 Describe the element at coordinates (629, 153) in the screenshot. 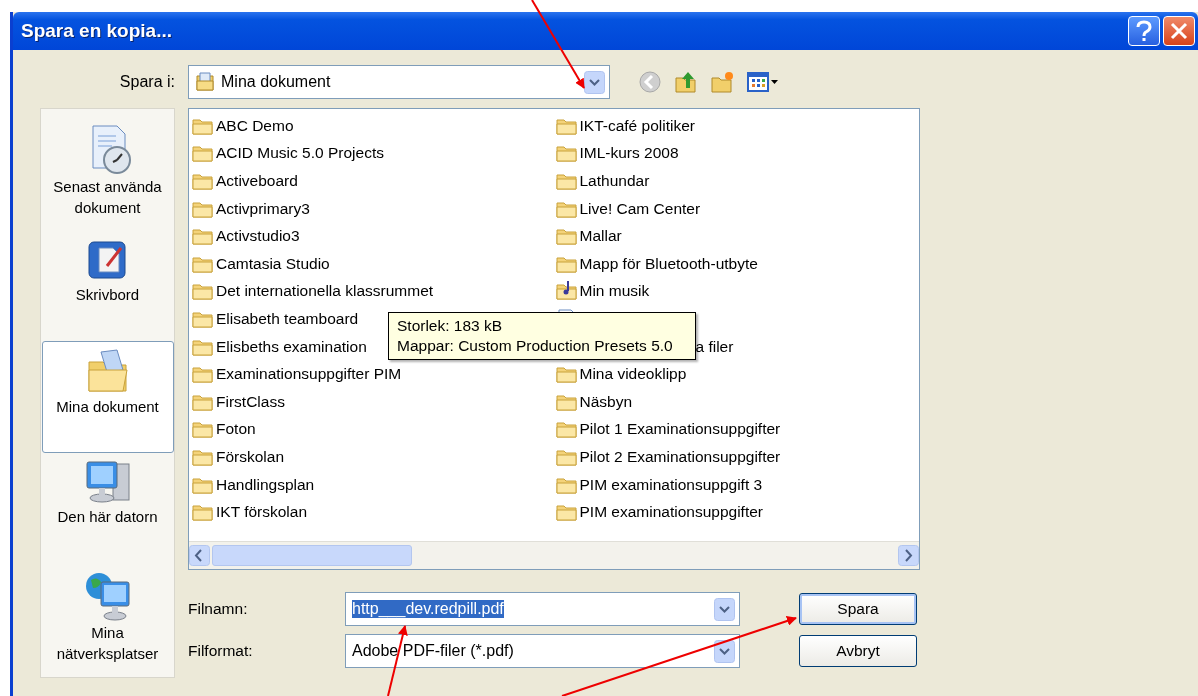

I see `folder-name: IML-kurs 2008` at that location.